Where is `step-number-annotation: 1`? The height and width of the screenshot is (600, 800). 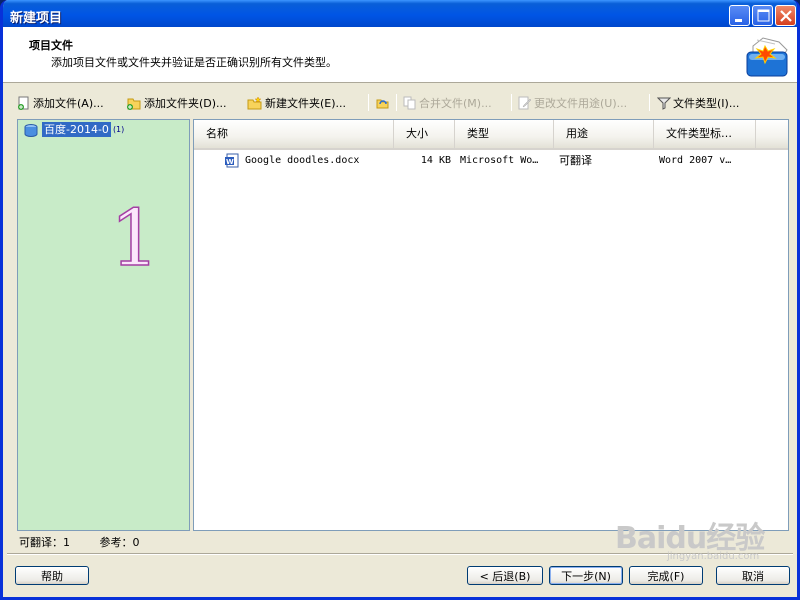
step-number-annotation: 1 is located at coordinates (134, 239).